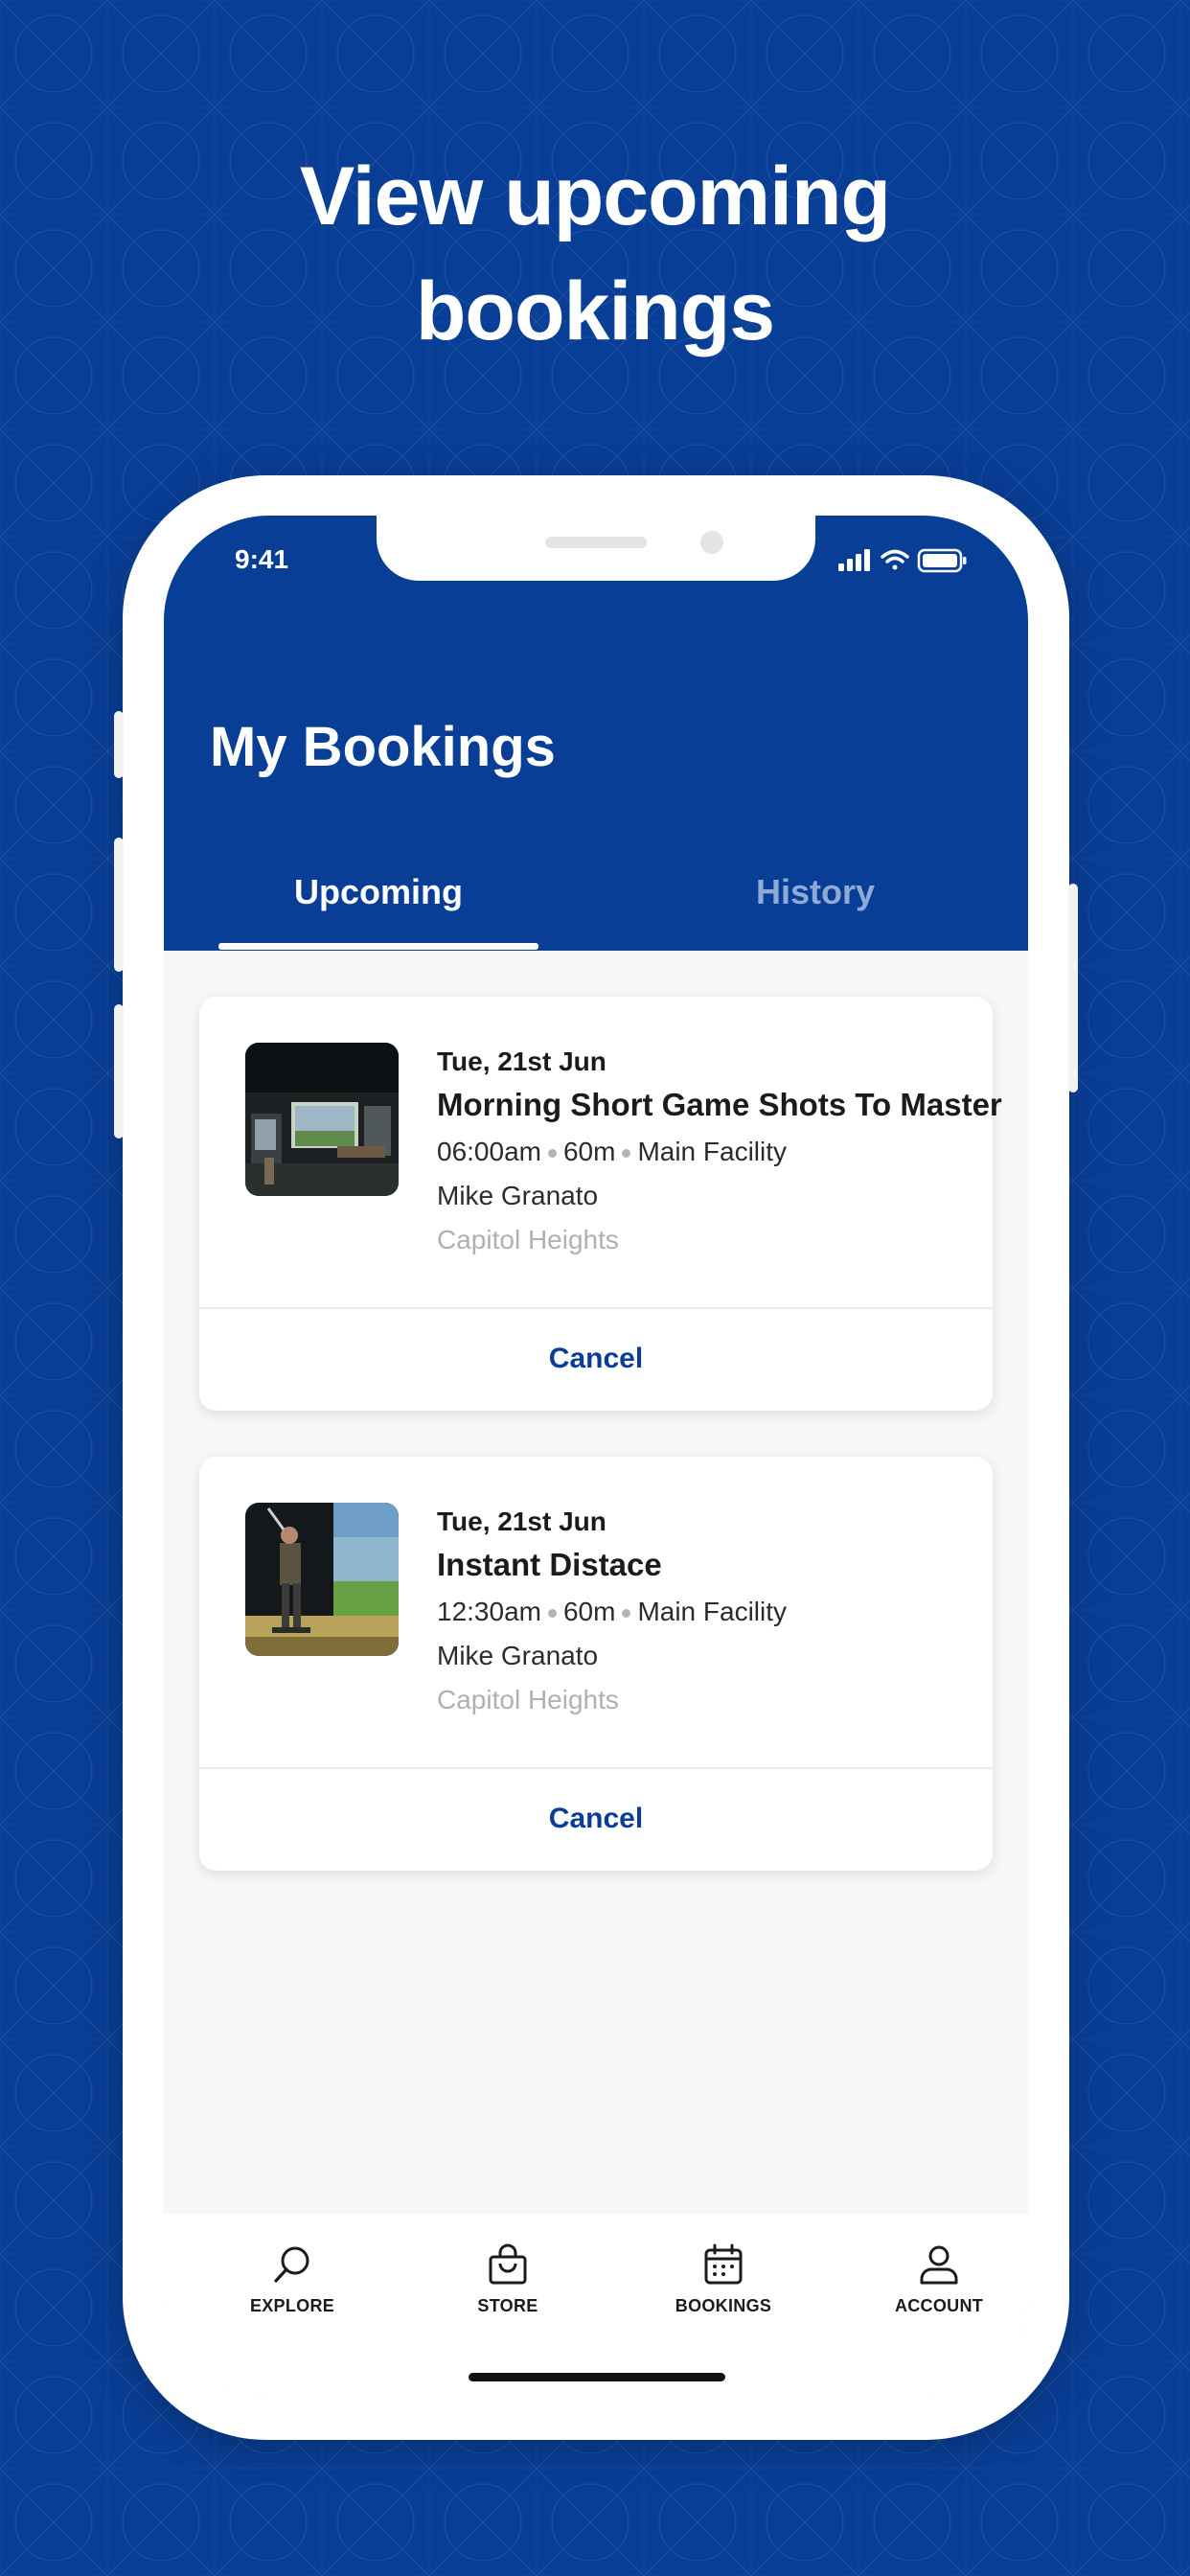  I want to click on nav-label-store: STORE, so click(508, 2305).